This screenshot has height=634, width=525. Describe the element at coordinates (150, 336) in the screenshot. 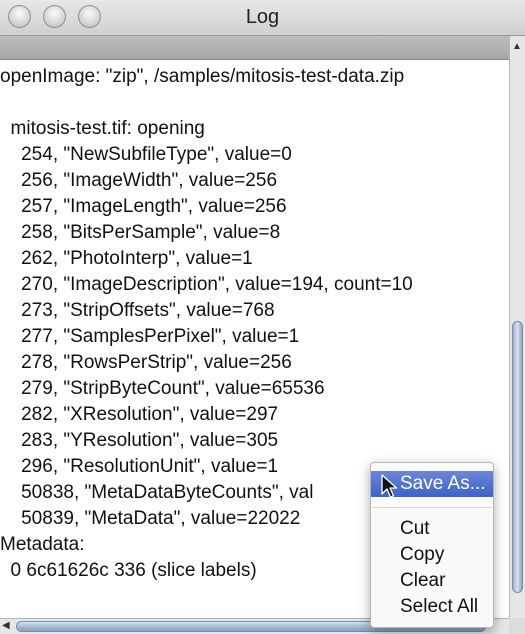

I see `log-line: 277, "SamplesPerPixel", value=1` at that location.